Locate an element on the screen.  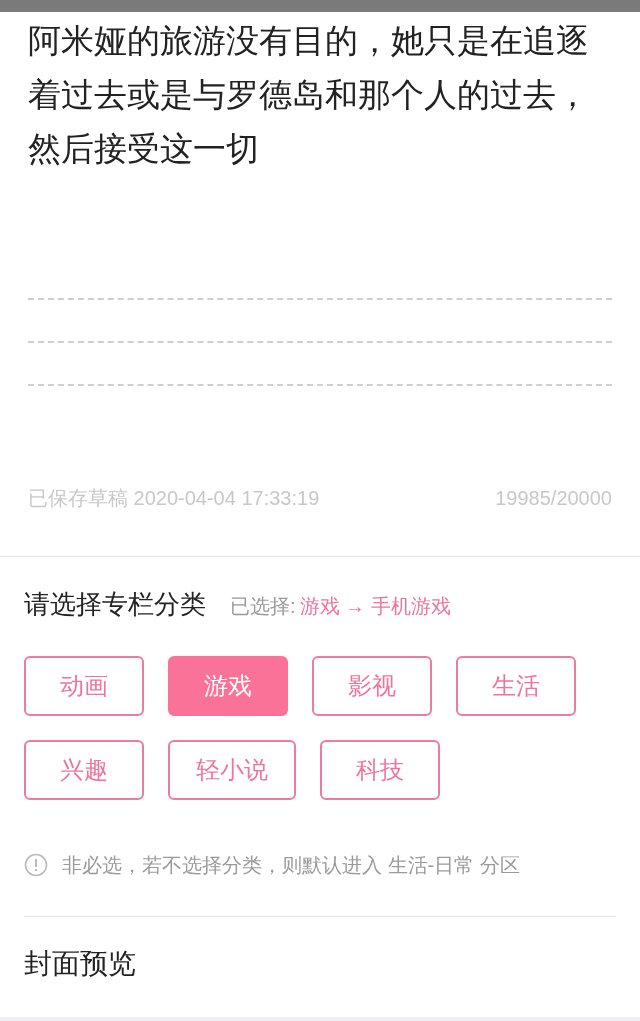
article-text: 阿米娅的旅游没有目的，她只是在追逐着过去或是与罗德岛和那个人的过去，然后接受这一切 is located at coordinates (309, 95).